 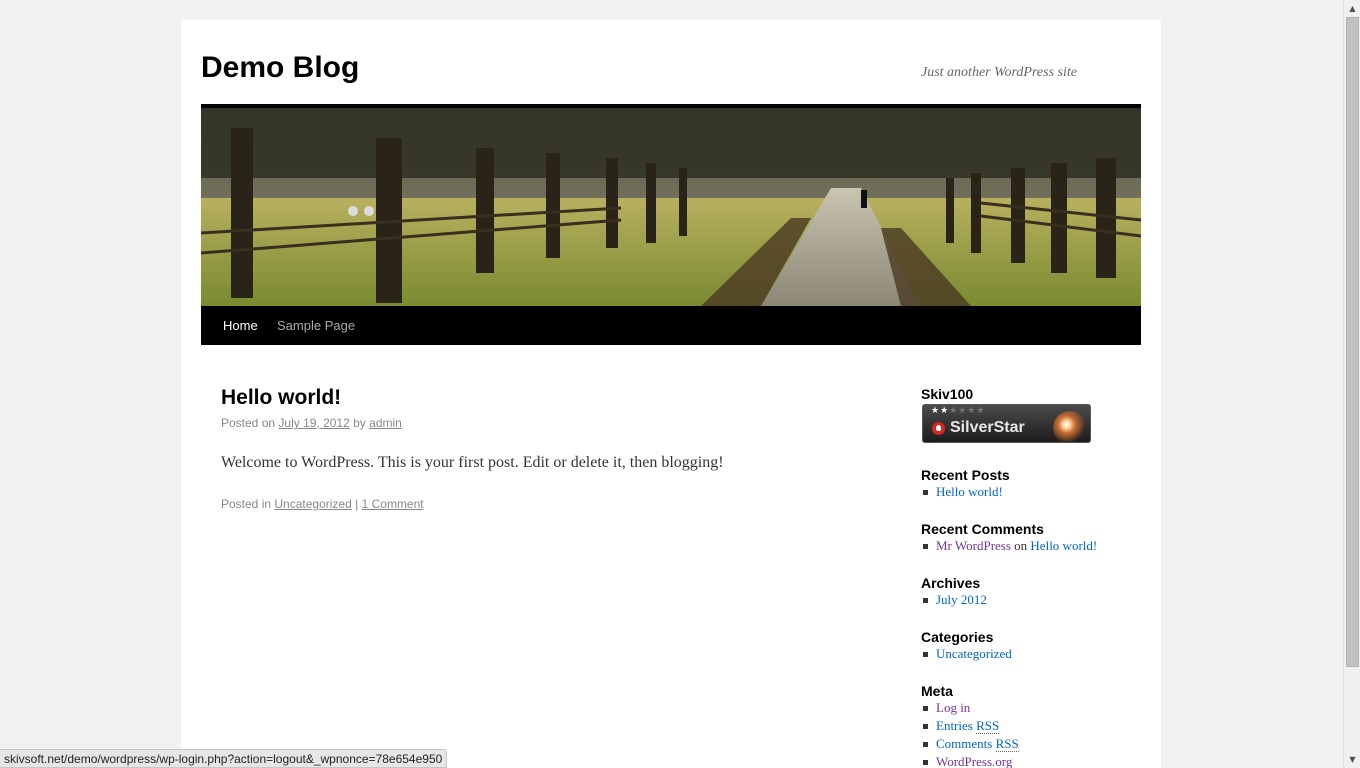 I want to click on nav-item-home: Home, so click(x=240, y=325).